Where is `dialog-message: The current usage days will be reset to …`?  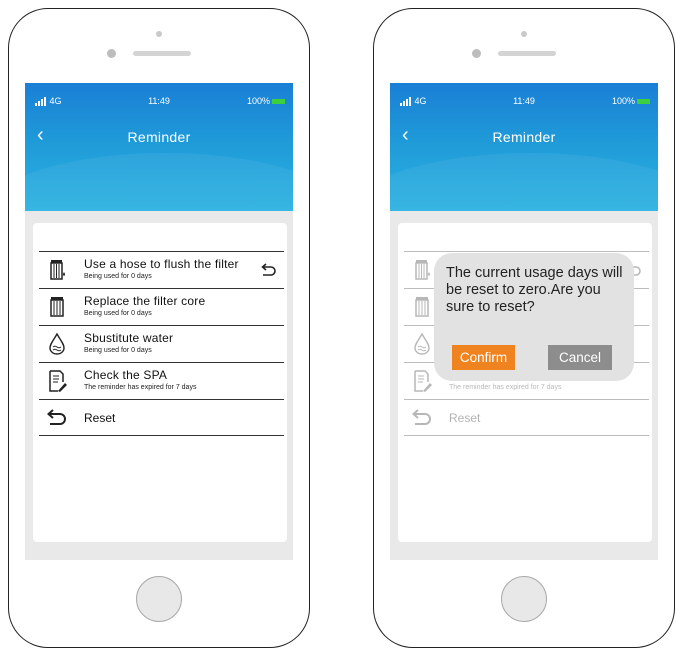
dialog-message: The current usage days will be reset to … is located at coordinates (534, 290).